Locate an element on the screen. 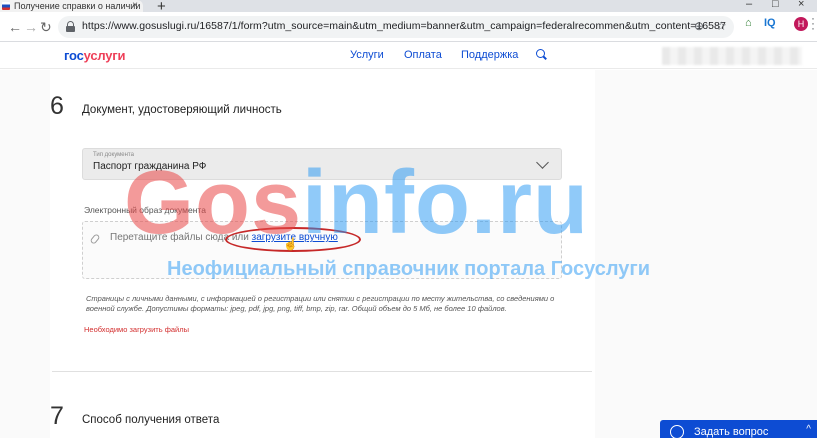 This screenshot has width=817, height=439. menu-dots-icon: · · · is located at coordinates (813, 23).